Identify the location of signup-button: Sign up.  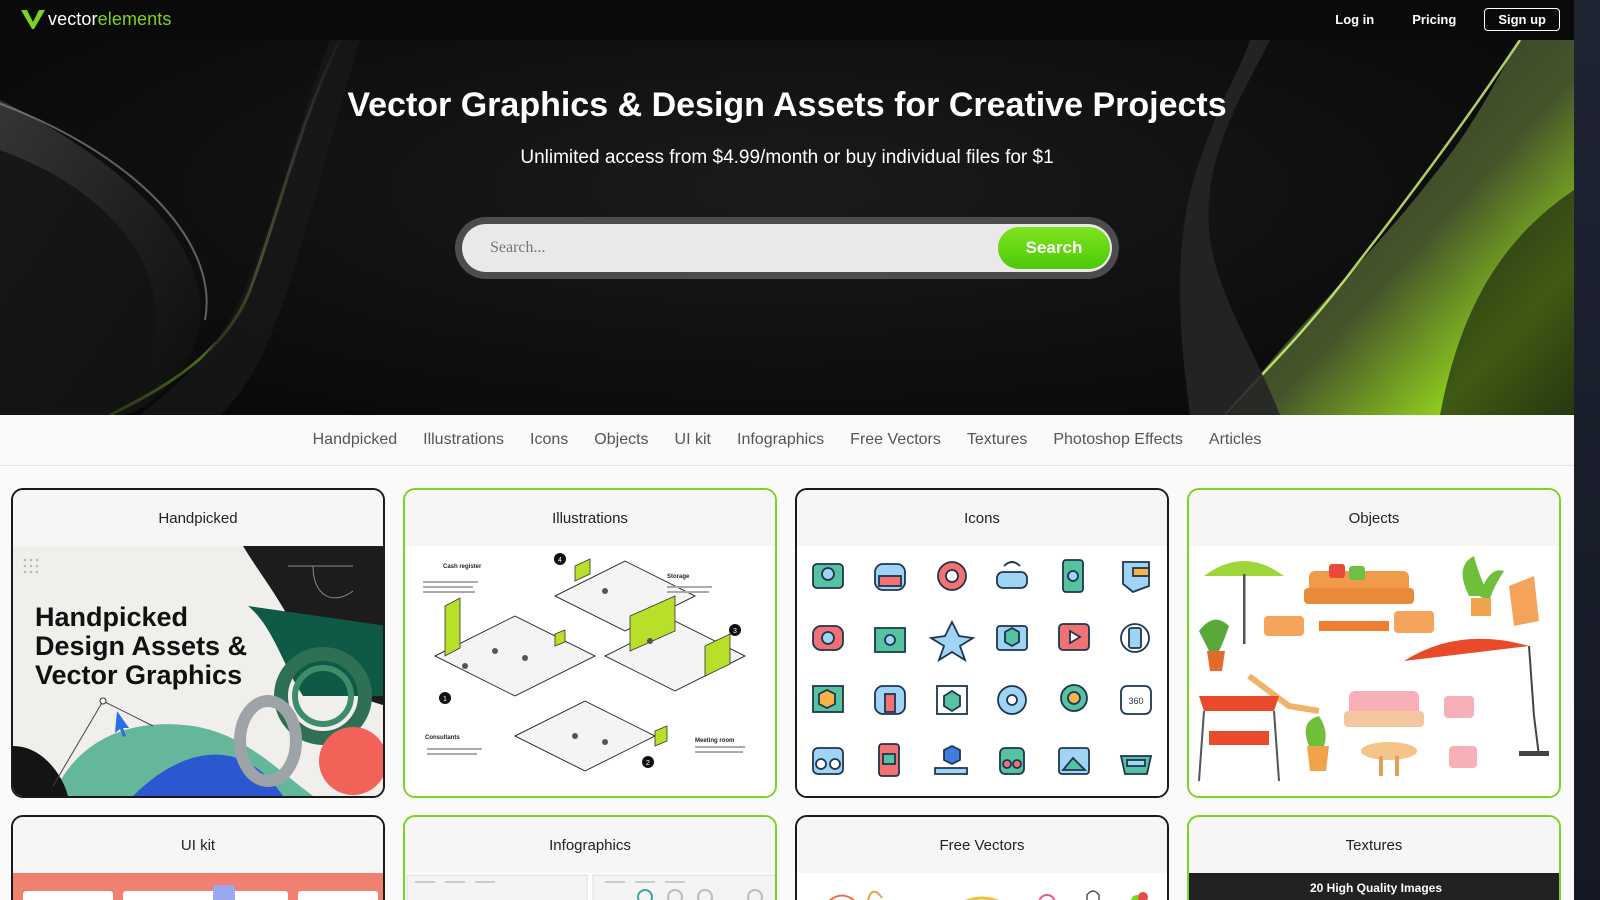
(1522, 19).